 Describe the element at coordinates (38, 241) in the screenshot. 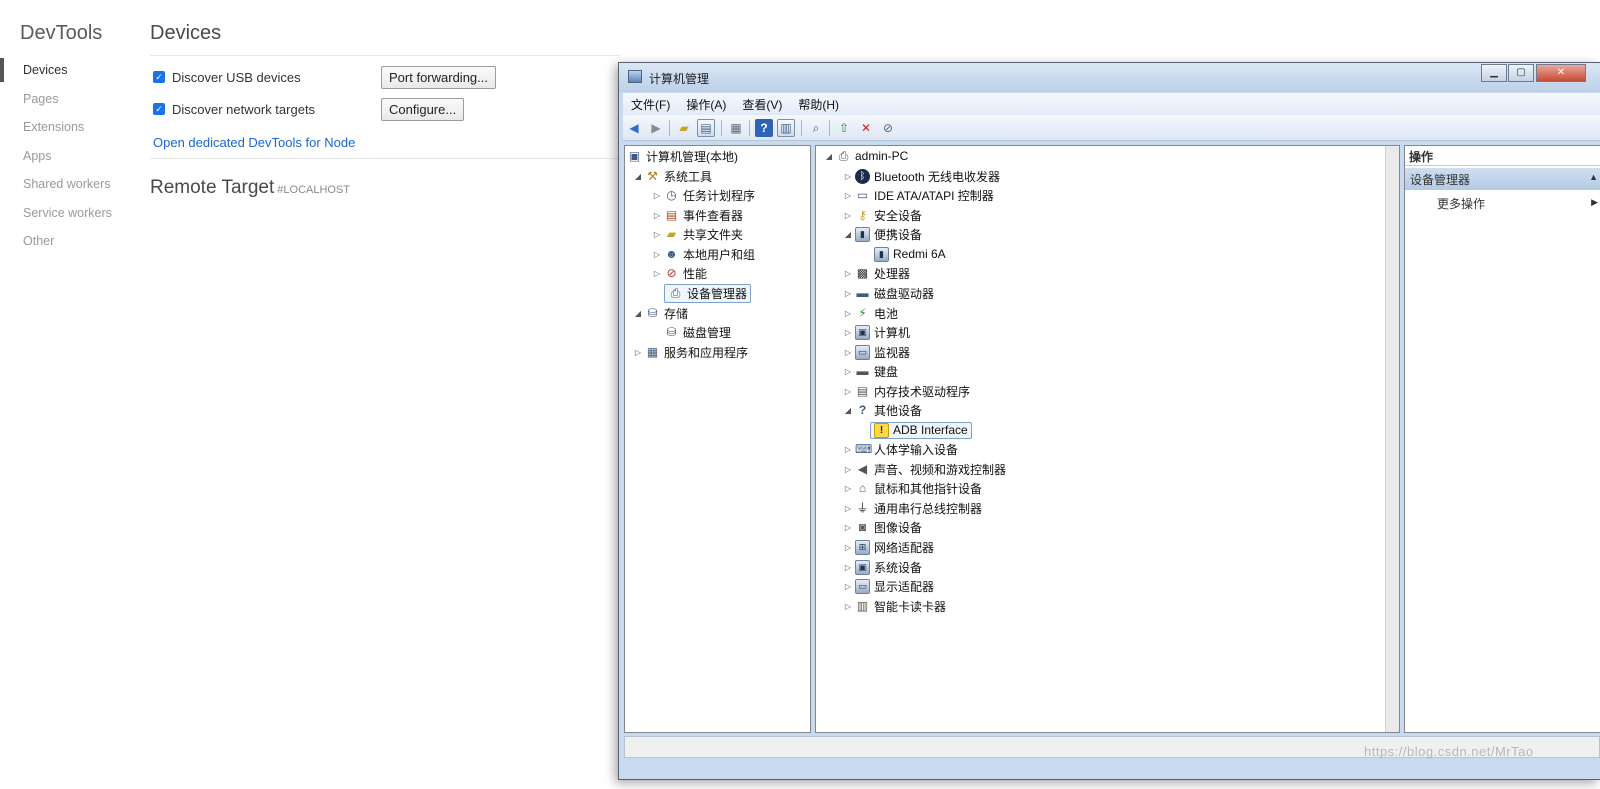

I see `nav-item-other: Other` at that location.